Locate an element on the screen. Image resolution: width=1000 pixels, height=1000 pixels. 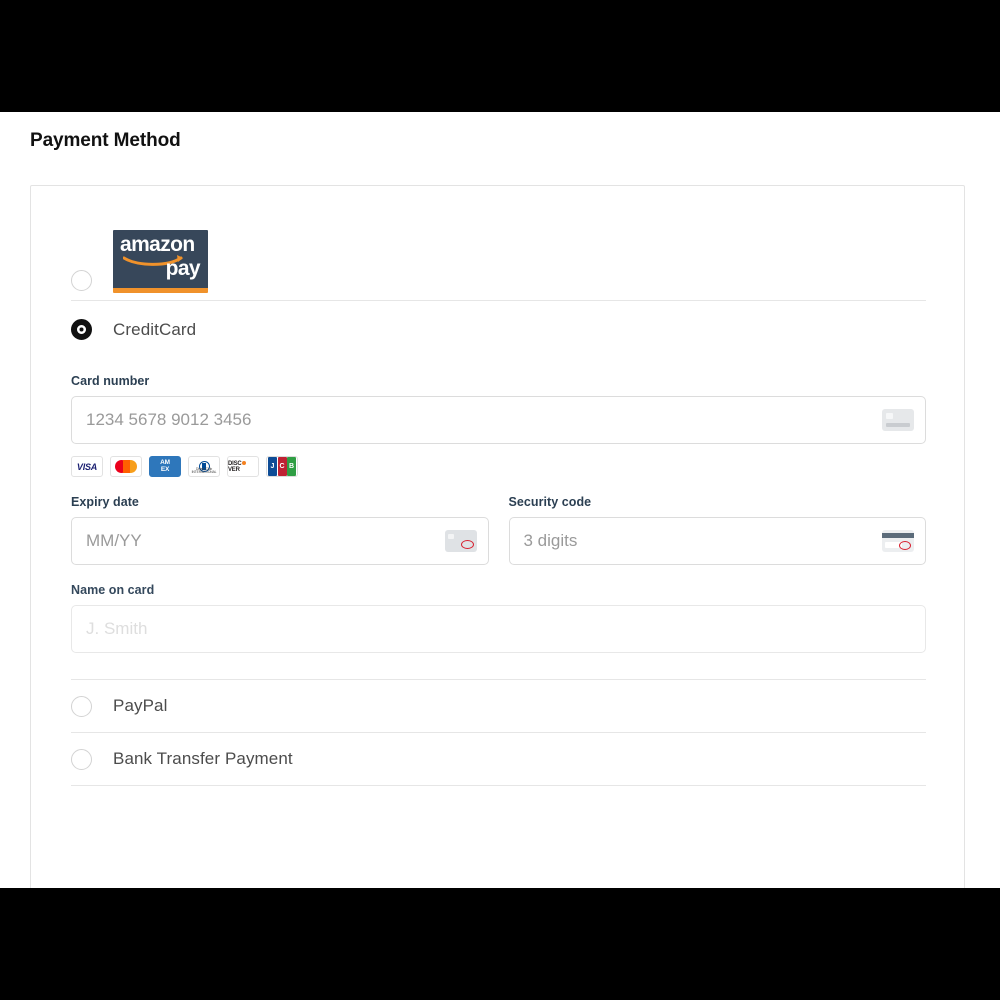
diners-club-icon-caption: Diners Club INTERNATIONAL is located at coordinates (204, 470).